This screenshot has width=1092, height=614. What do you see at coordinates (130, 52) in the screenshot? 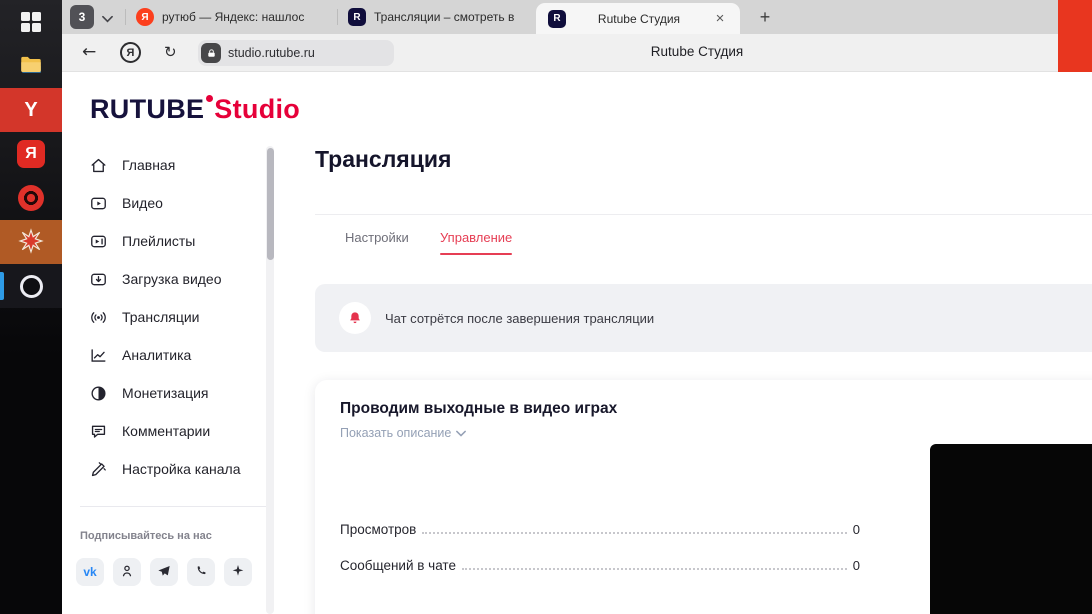
I see `yandex-home-button: Я` at bounding box center [130, 52].